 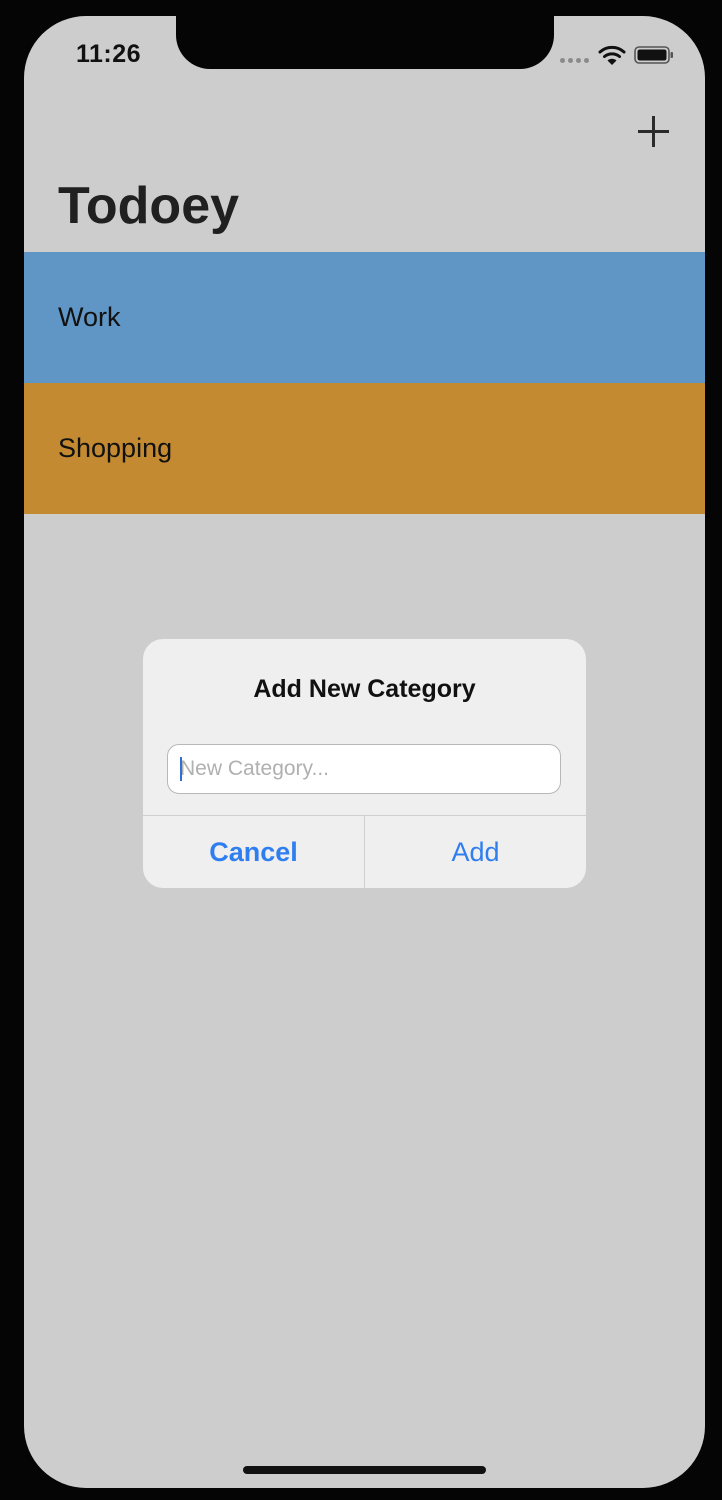 I want to click on add-button: Add, so click(x=475, y=852).